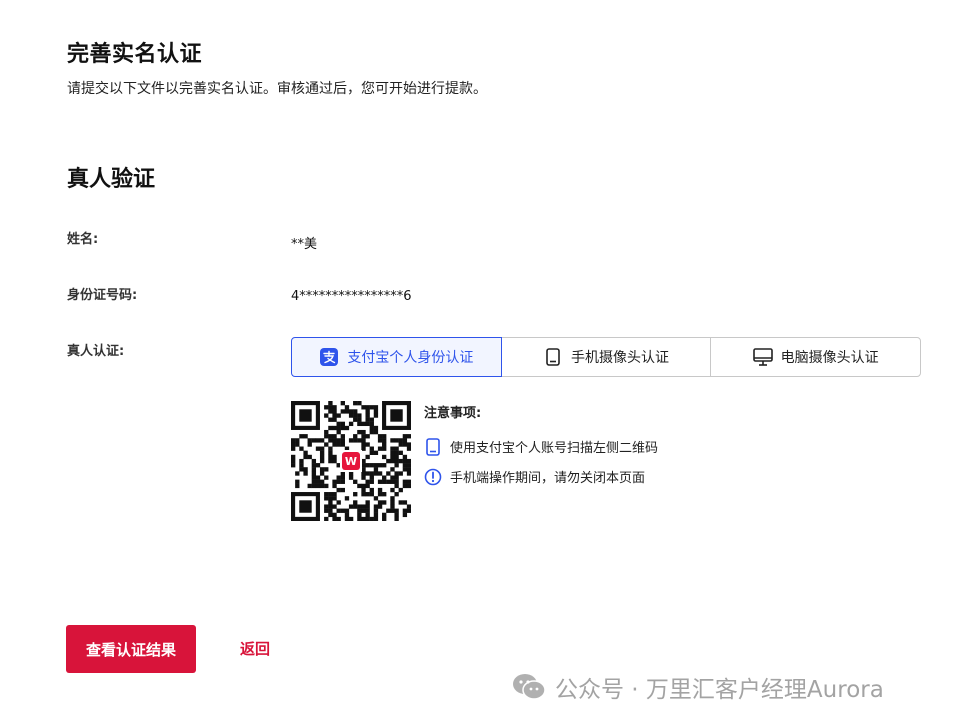 This screenshot has width=969, height=726. What do you see at coordinates (83, 239) in the screenshot?
I see `name-label: 姓名:` at bounding box center [83, 239].